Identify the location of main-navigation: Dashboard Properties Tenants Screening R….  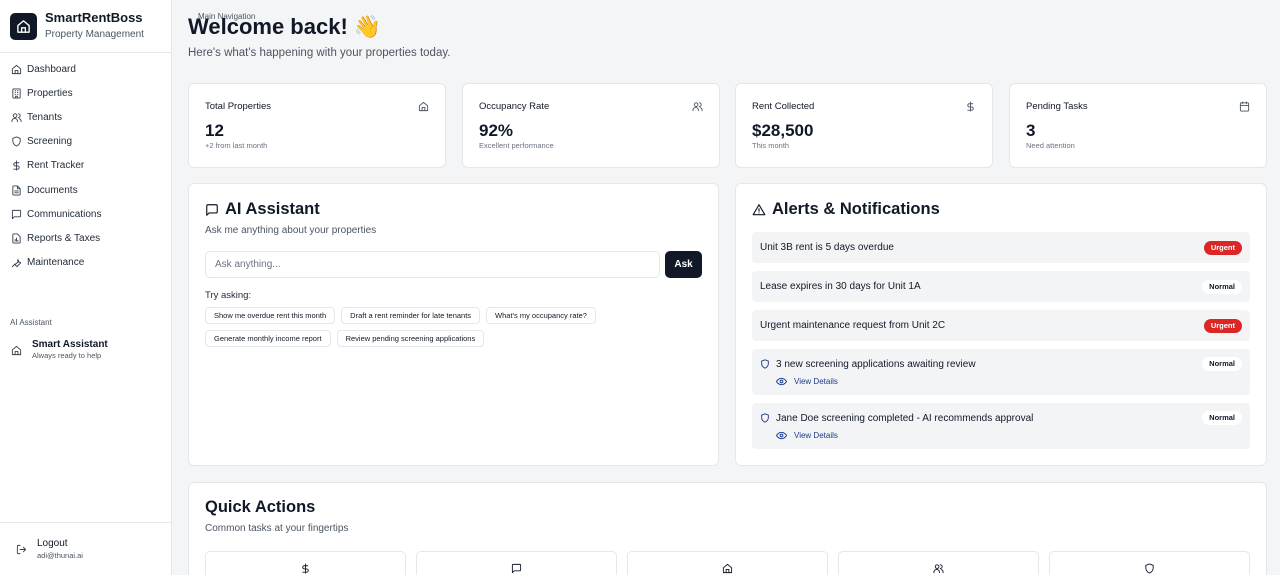
(85, 166).